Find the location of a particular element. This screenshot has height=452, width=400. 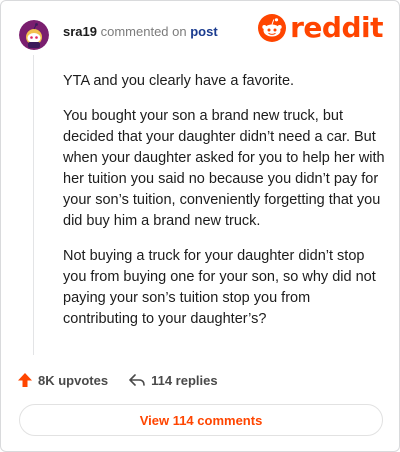

user-avatar is located at coordinates (34, 35).